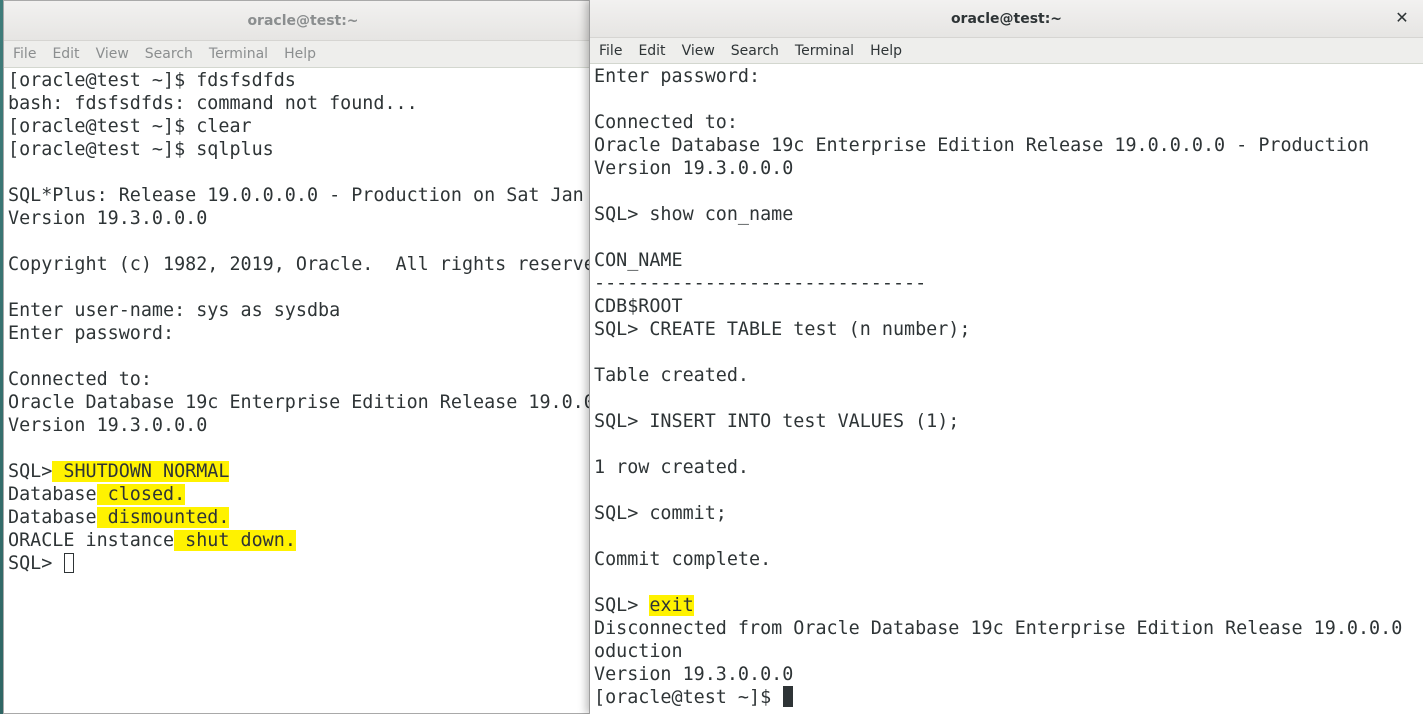 The image size is (1423, 714). Describe the element at coordinates (666, 122) in the screenshot. I see `terminal-text: Connected to:` at that location.